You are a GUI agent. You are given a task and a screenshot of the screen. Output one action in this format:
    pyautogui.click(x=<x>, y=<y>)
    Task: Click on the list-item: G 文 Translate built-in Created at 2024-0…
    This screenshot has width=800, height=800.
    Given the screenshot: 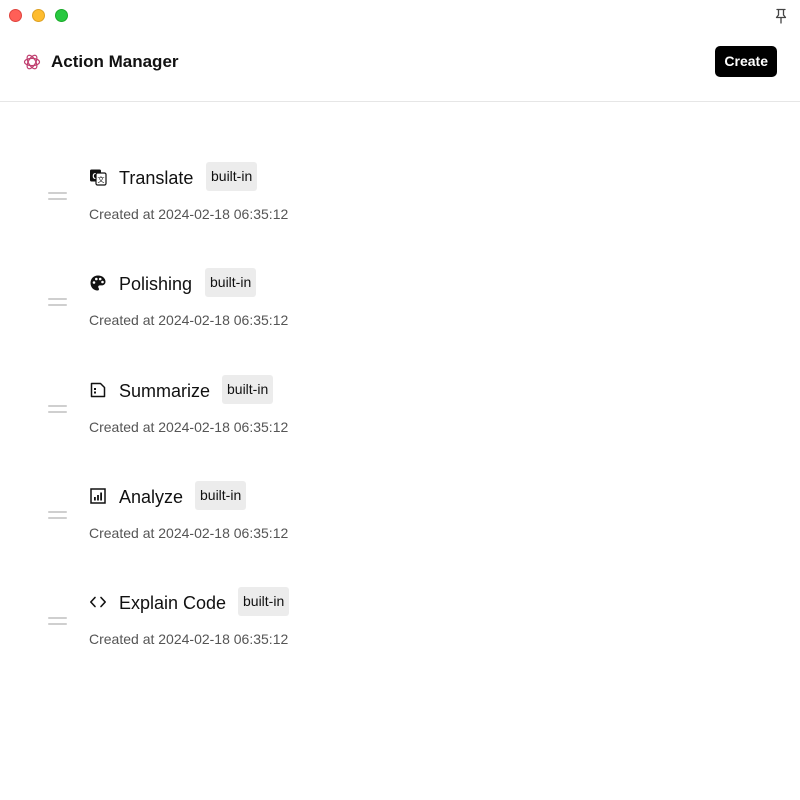 What is the action you would take?
    pyautogui.click(x=400, y=207)
    